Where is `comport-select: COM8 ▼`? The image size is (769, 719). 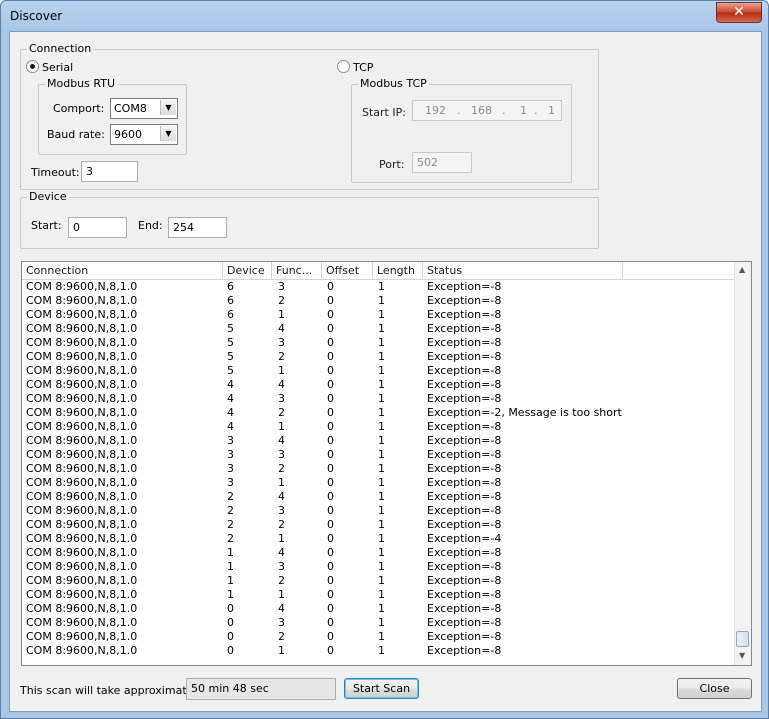
comport-select: COM8 ▼ is located at coordinates (144, 108).